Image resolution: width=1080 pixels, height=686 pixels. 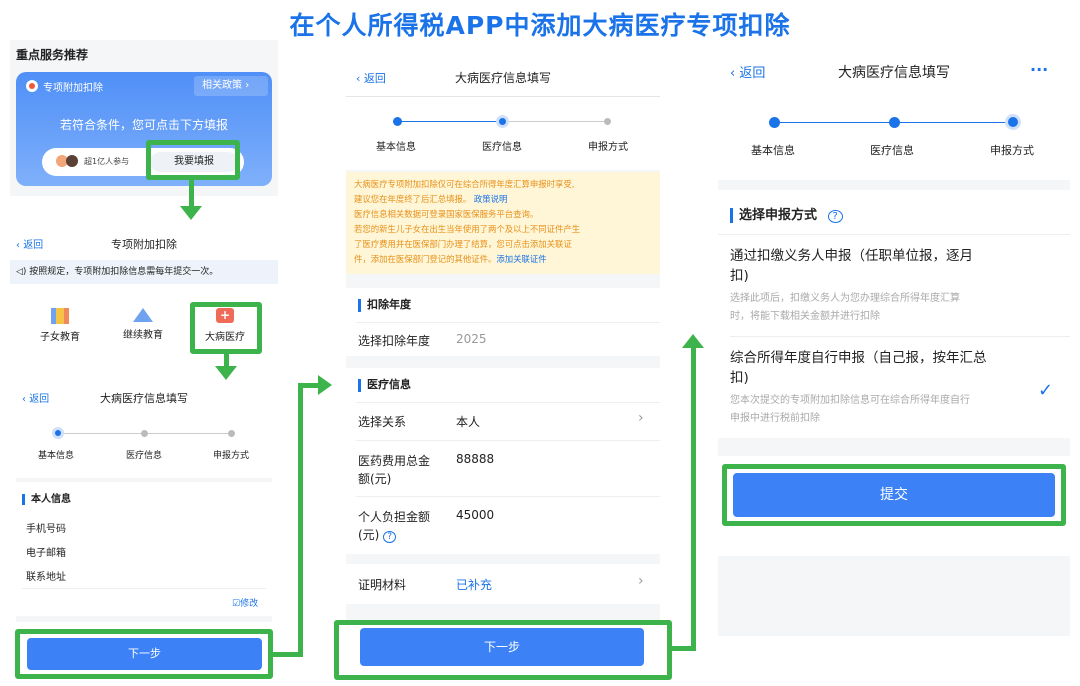 I want to click on edit-label: 修改, so click(x=249, y=604).